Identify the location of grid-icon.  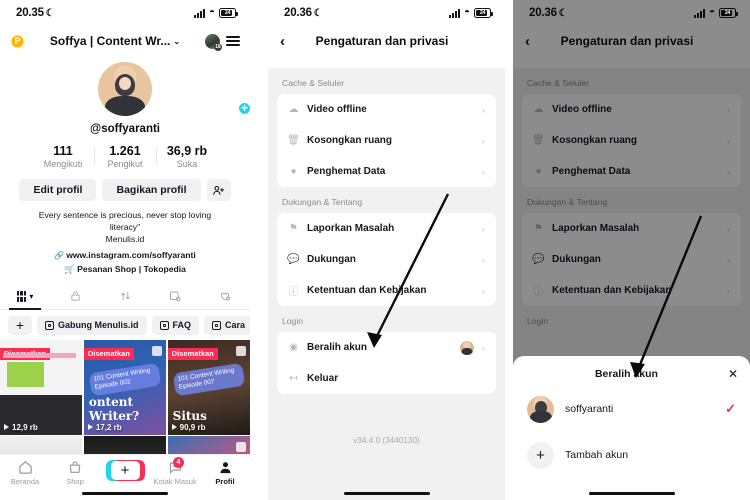
(21, 296).